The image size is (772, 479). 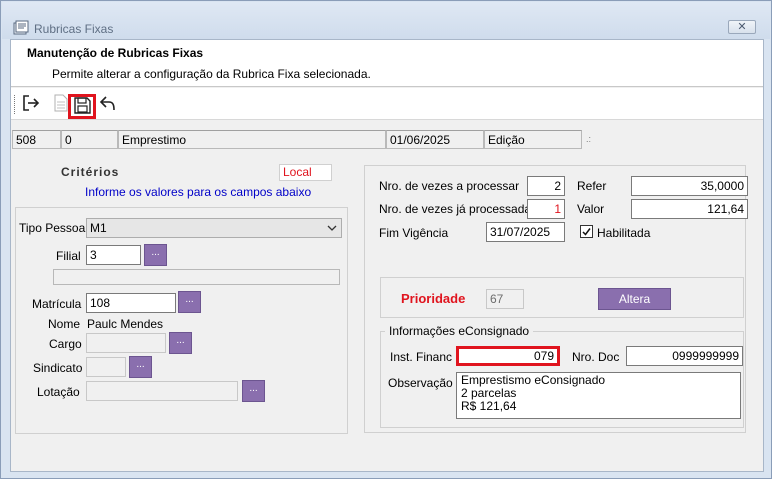 What do you see at coordinates (458, 209) in the screenshot?
I see `vezes-processadas-label: Nro. de vezes já processadas` at bounding box center [458, 209].